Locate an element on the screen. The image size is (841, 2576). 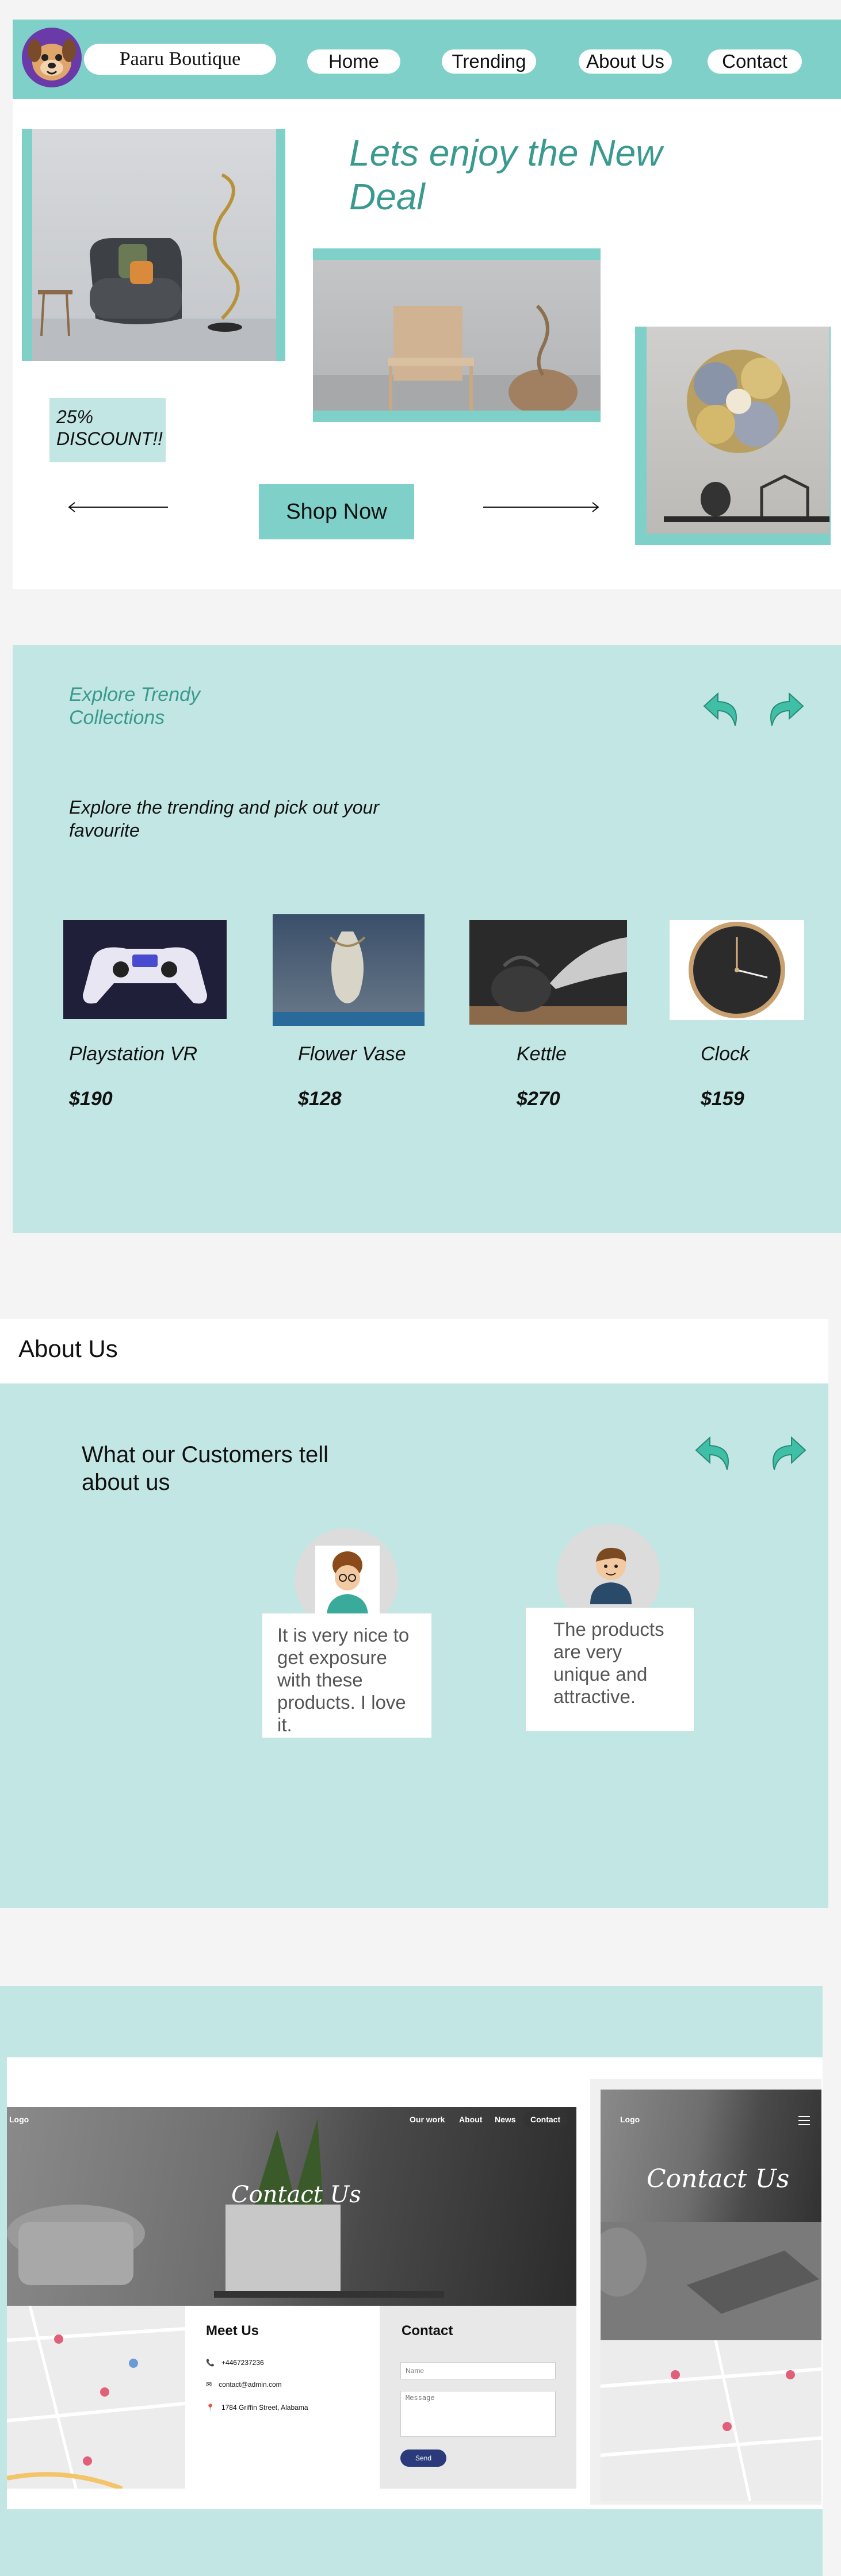
product-image-clock is located at coordinates (737, 970).